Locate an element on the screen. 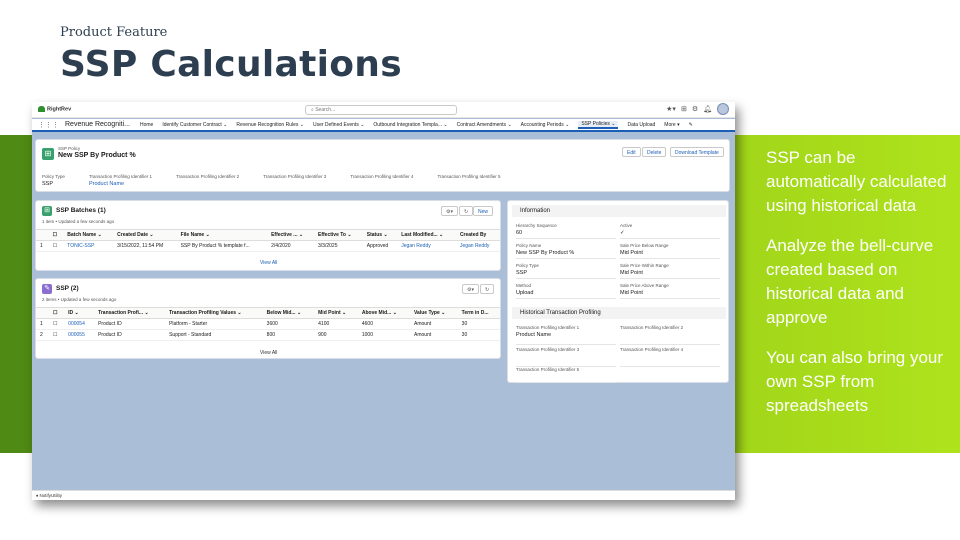 Image resolution: width=960 pixels, height=540 pixels. field-tpi-3: Transaction Profiling Identifier 3 is located at coordinates (294, 180).